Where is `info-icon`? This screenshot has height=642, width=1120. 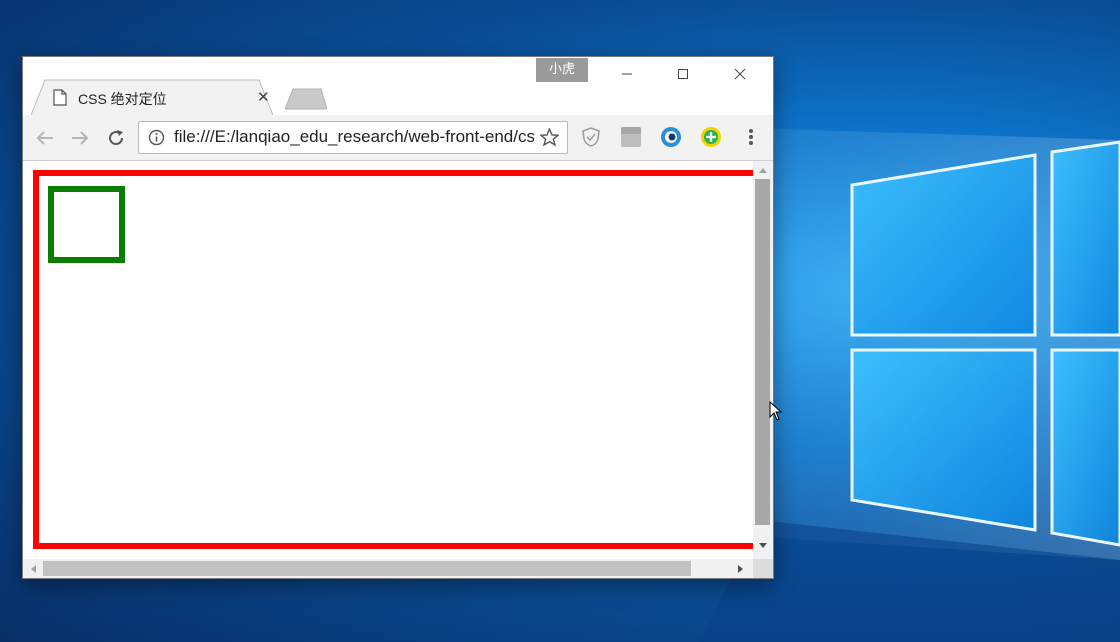
info-icon is located at coordinates (156, 137).